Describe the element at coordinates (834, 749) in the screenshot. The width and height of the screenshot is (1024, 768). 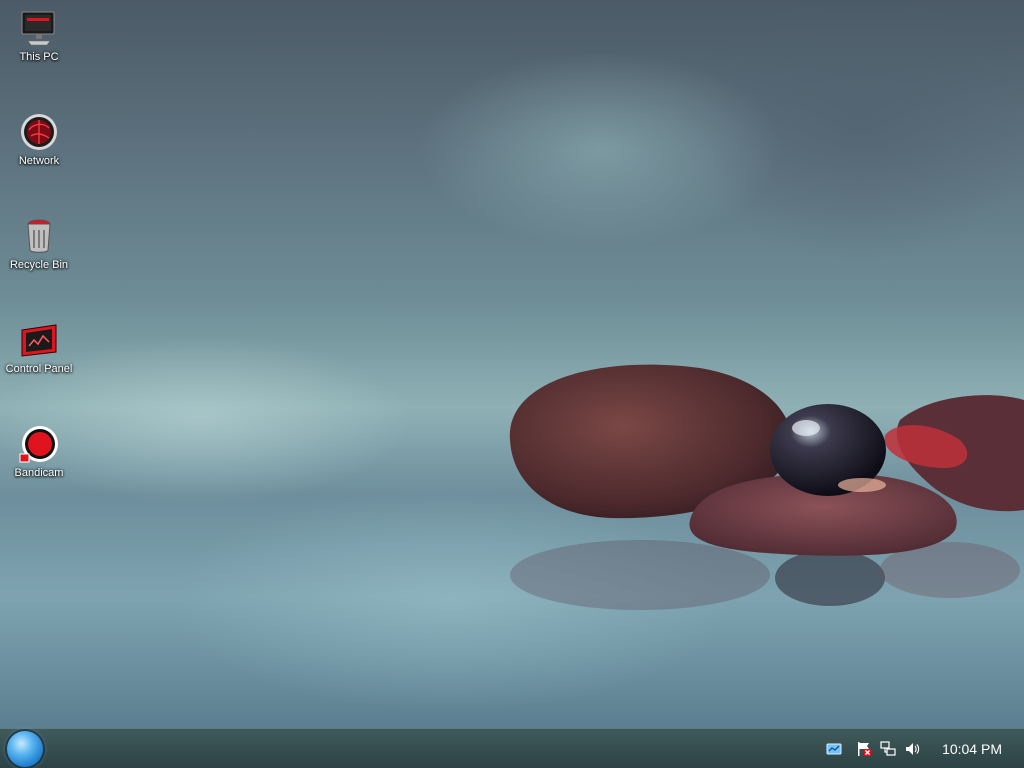
I see `action-center-icon` at that location.